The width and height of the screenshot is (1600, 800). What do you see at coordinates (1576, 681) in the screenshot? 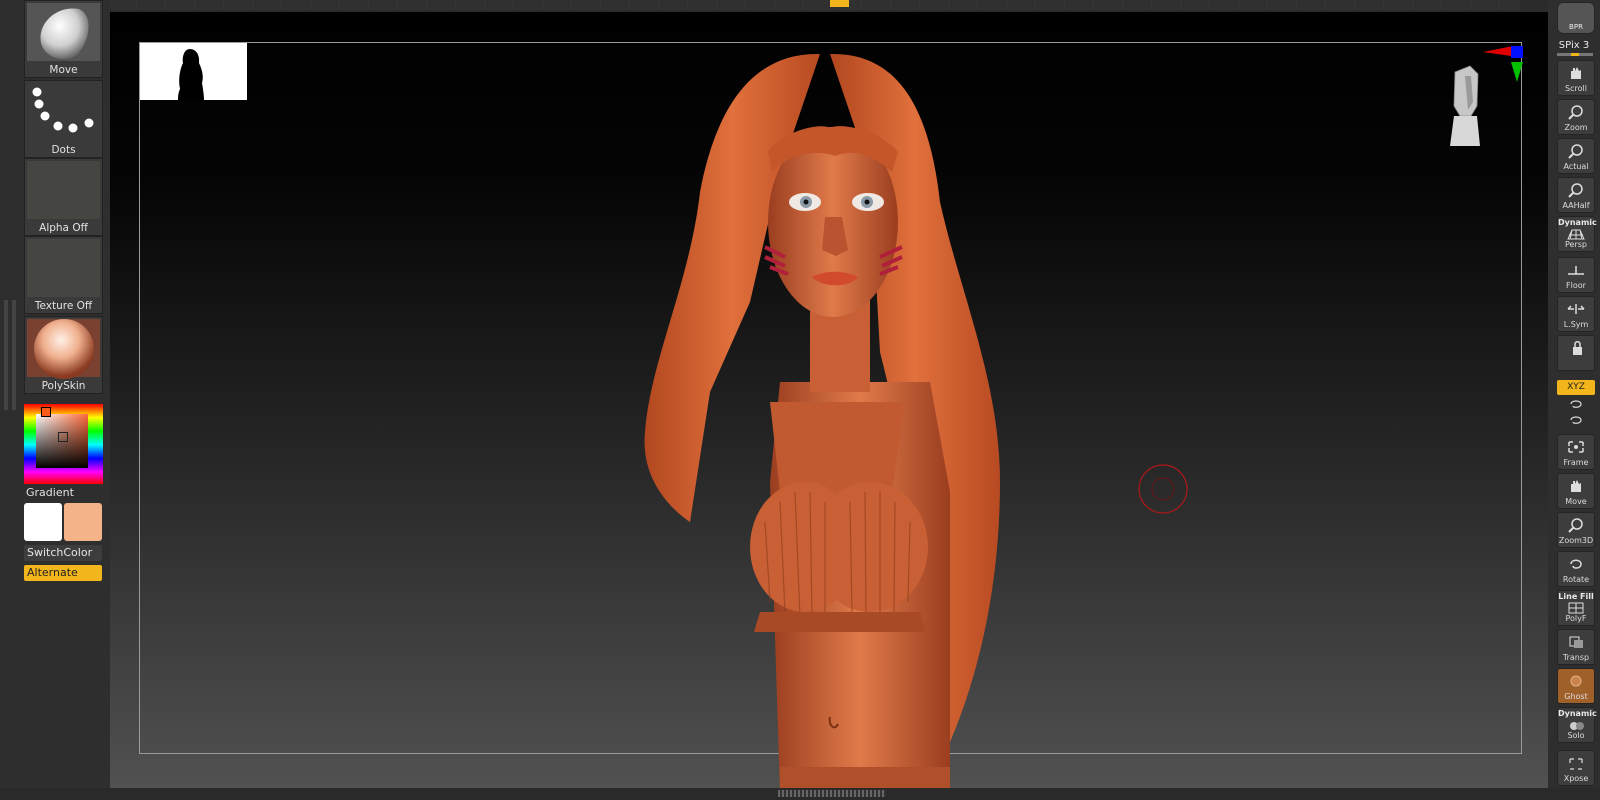
I see `ghost-icon` at bounding box center [1576, 681].